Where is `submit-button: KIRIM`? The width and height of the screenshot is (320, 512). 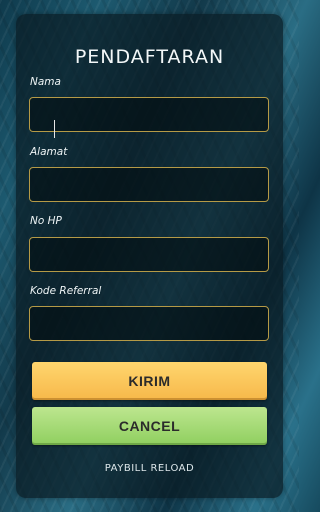
submit-button: KIRIM is located at coordinates (149, 381).